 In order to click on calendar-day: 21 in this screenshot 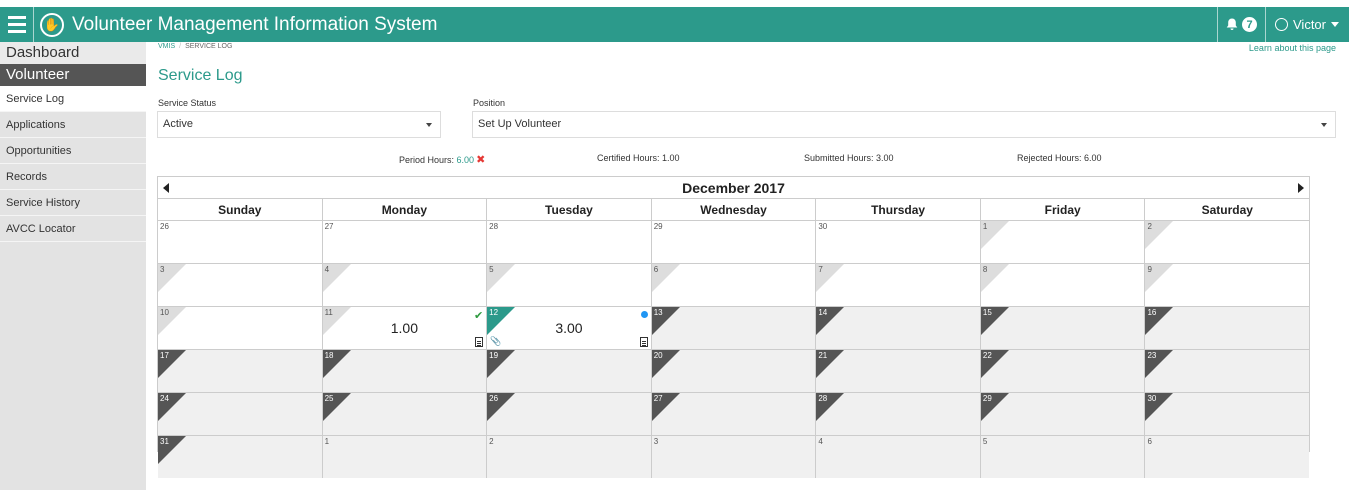, I will do `click(898, 371)`.